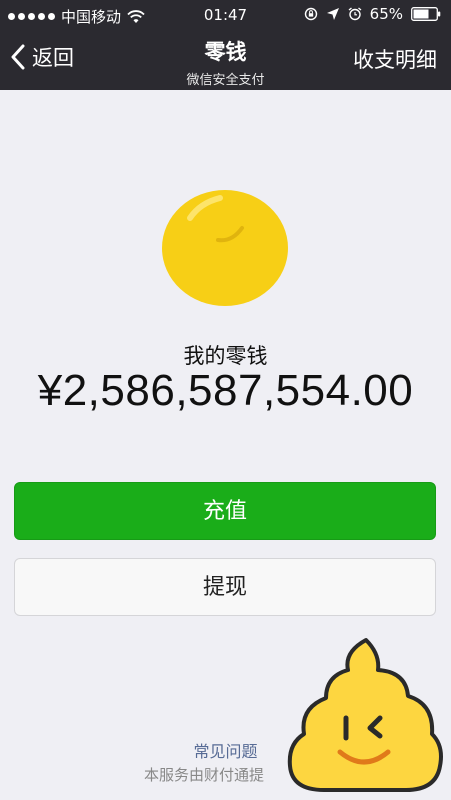  I want to click on status-right: 65%, so click(372, 14).